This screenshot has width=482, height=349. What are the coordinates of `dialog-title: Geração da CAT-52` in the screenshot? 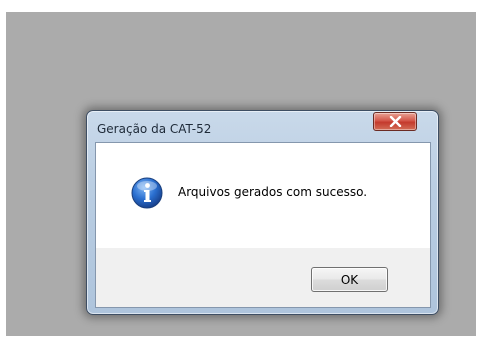 It's located at (154, 129).